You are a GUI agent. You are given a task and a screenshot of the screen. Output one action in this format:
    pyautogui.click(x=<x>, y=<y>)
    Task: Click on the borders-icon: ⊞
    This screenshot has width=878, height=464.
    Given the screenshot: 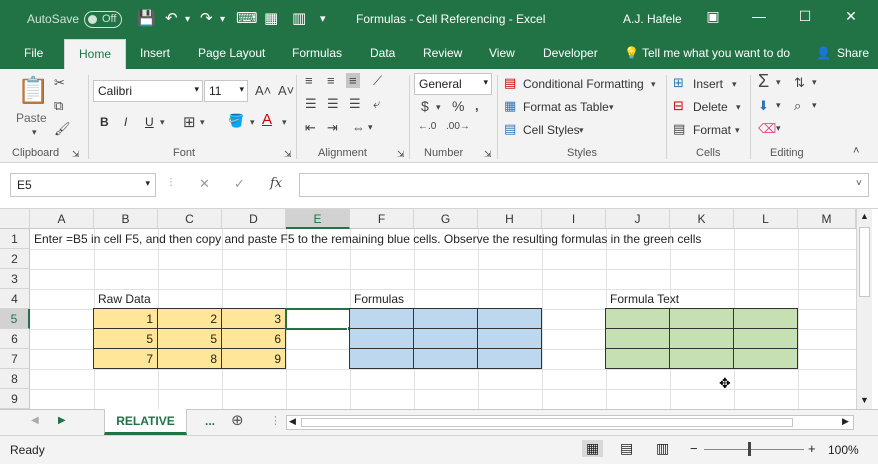 What is the action you would take?
    pyautogui.click(x=189, y=122)
    